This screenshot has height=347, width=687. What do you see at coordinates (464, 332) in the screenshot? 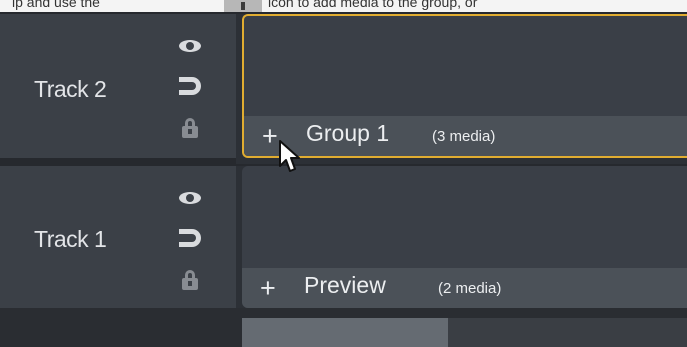
I see `horizontal-scrollbar` at bounding box center [464, 332].